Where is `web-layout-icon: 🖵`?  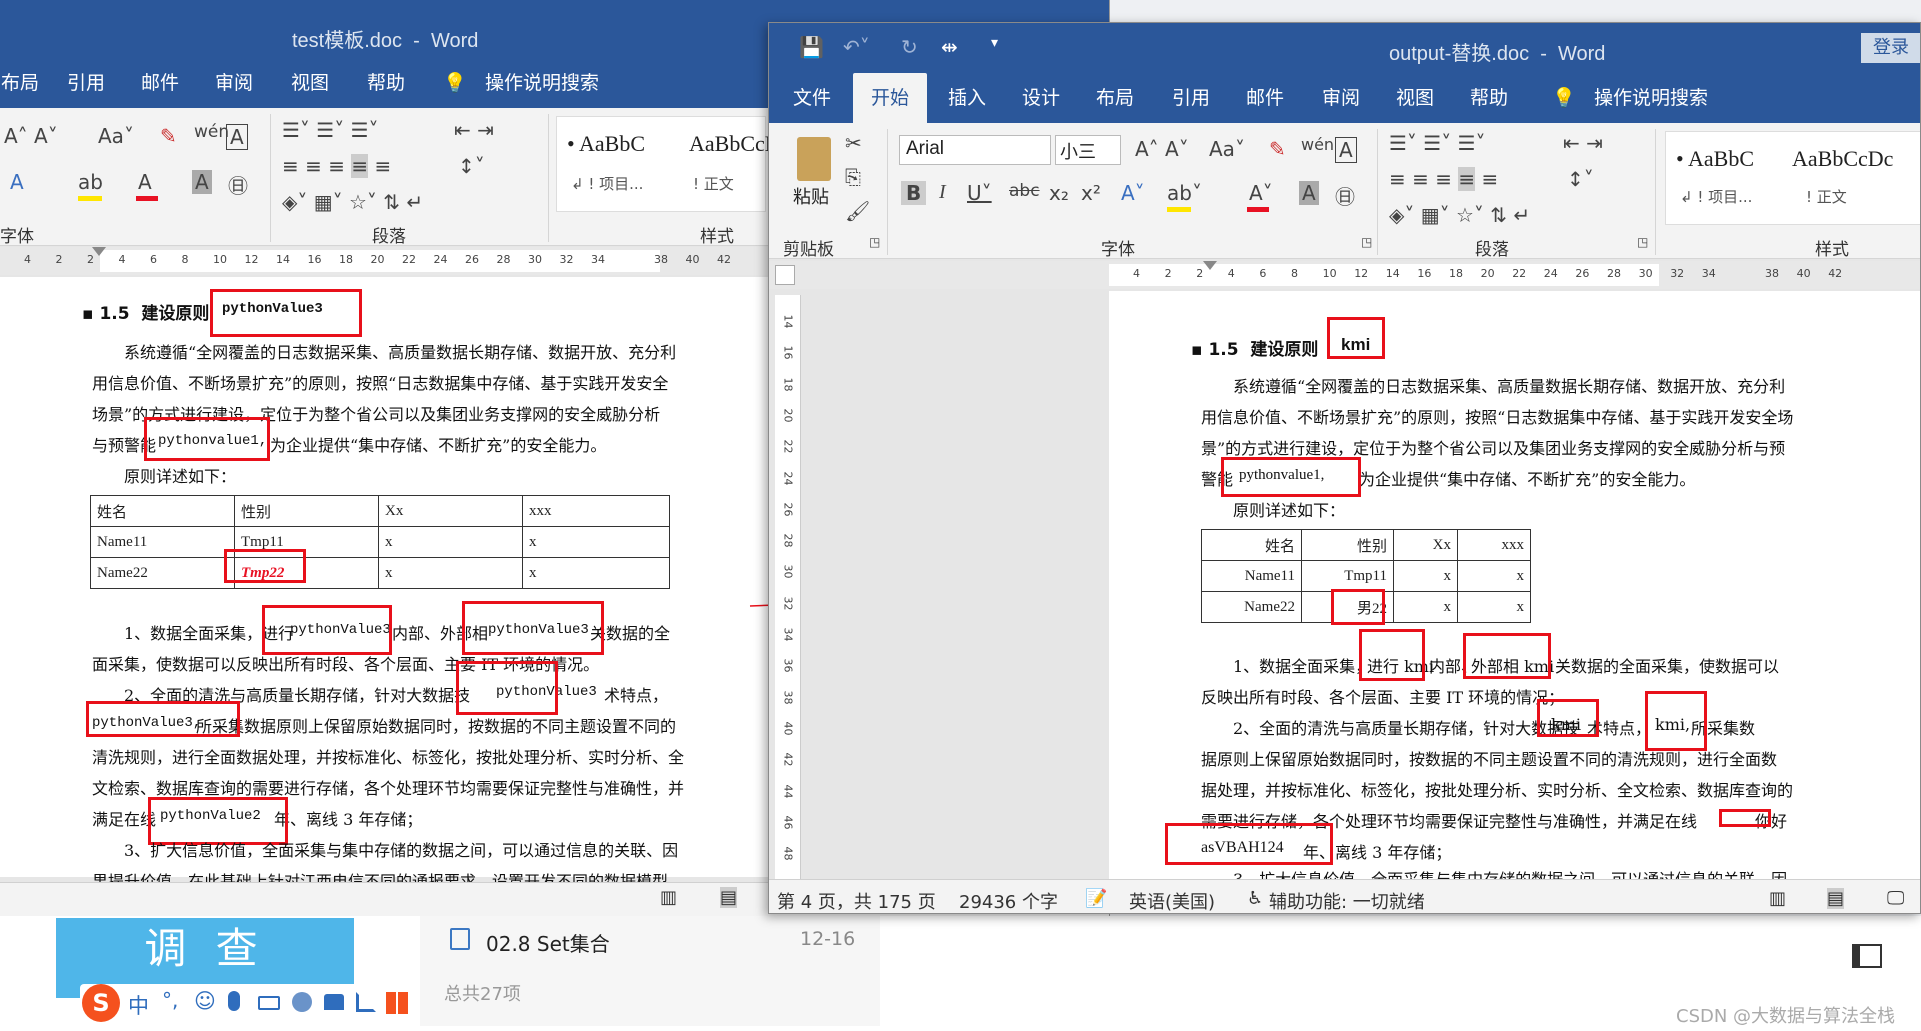 web-layout-icon: 🖵 is located at coordinates (1895, 898).